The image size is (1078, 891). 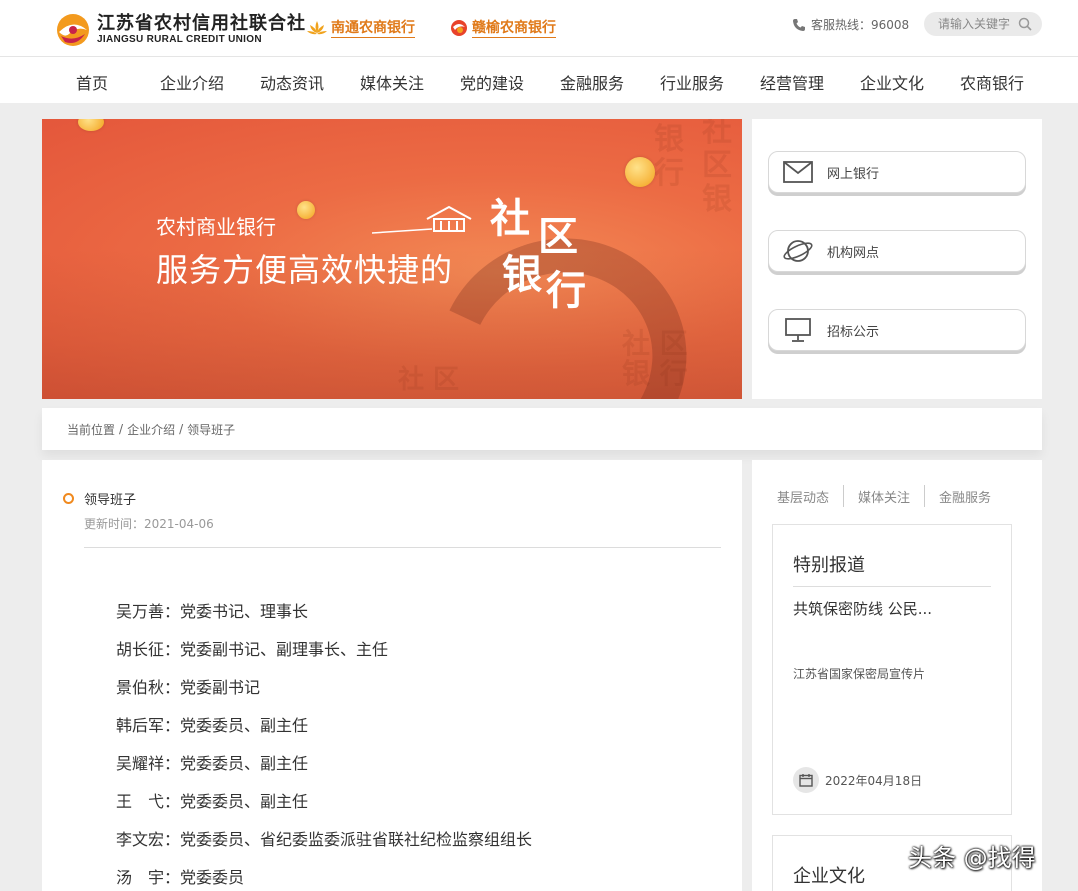 What do you see at coordinates (324, 839) in the screenshot?
I see `leader-entry: 李文宏：党委委员、省纪委监委派驻省联社纪检监察组组长` at bounding box center [324, 839].